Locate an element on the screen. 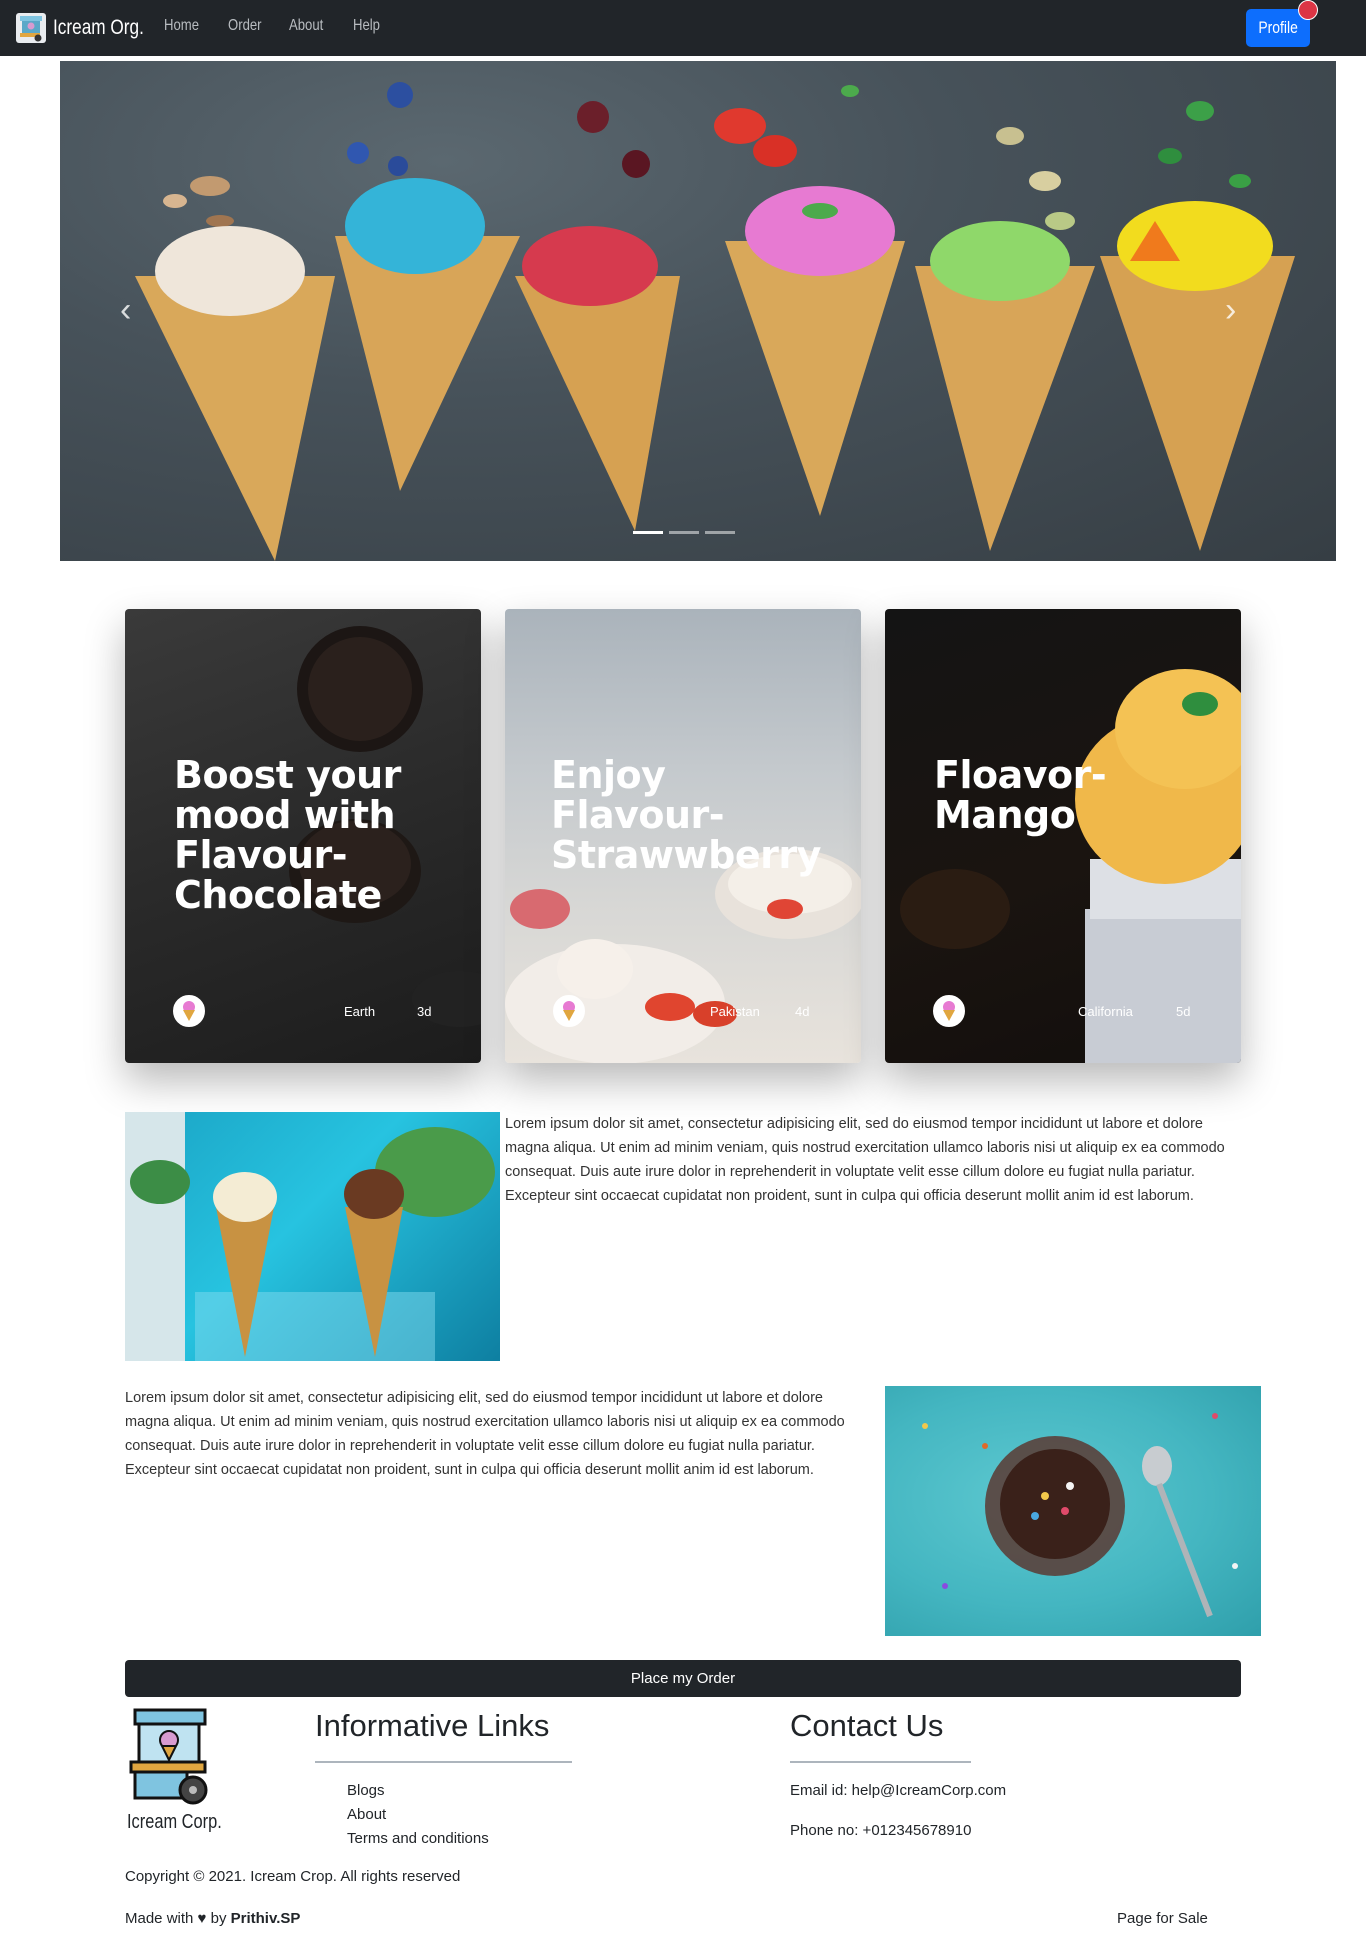  nav-link-home: Home is located at coordinates (184, 26).